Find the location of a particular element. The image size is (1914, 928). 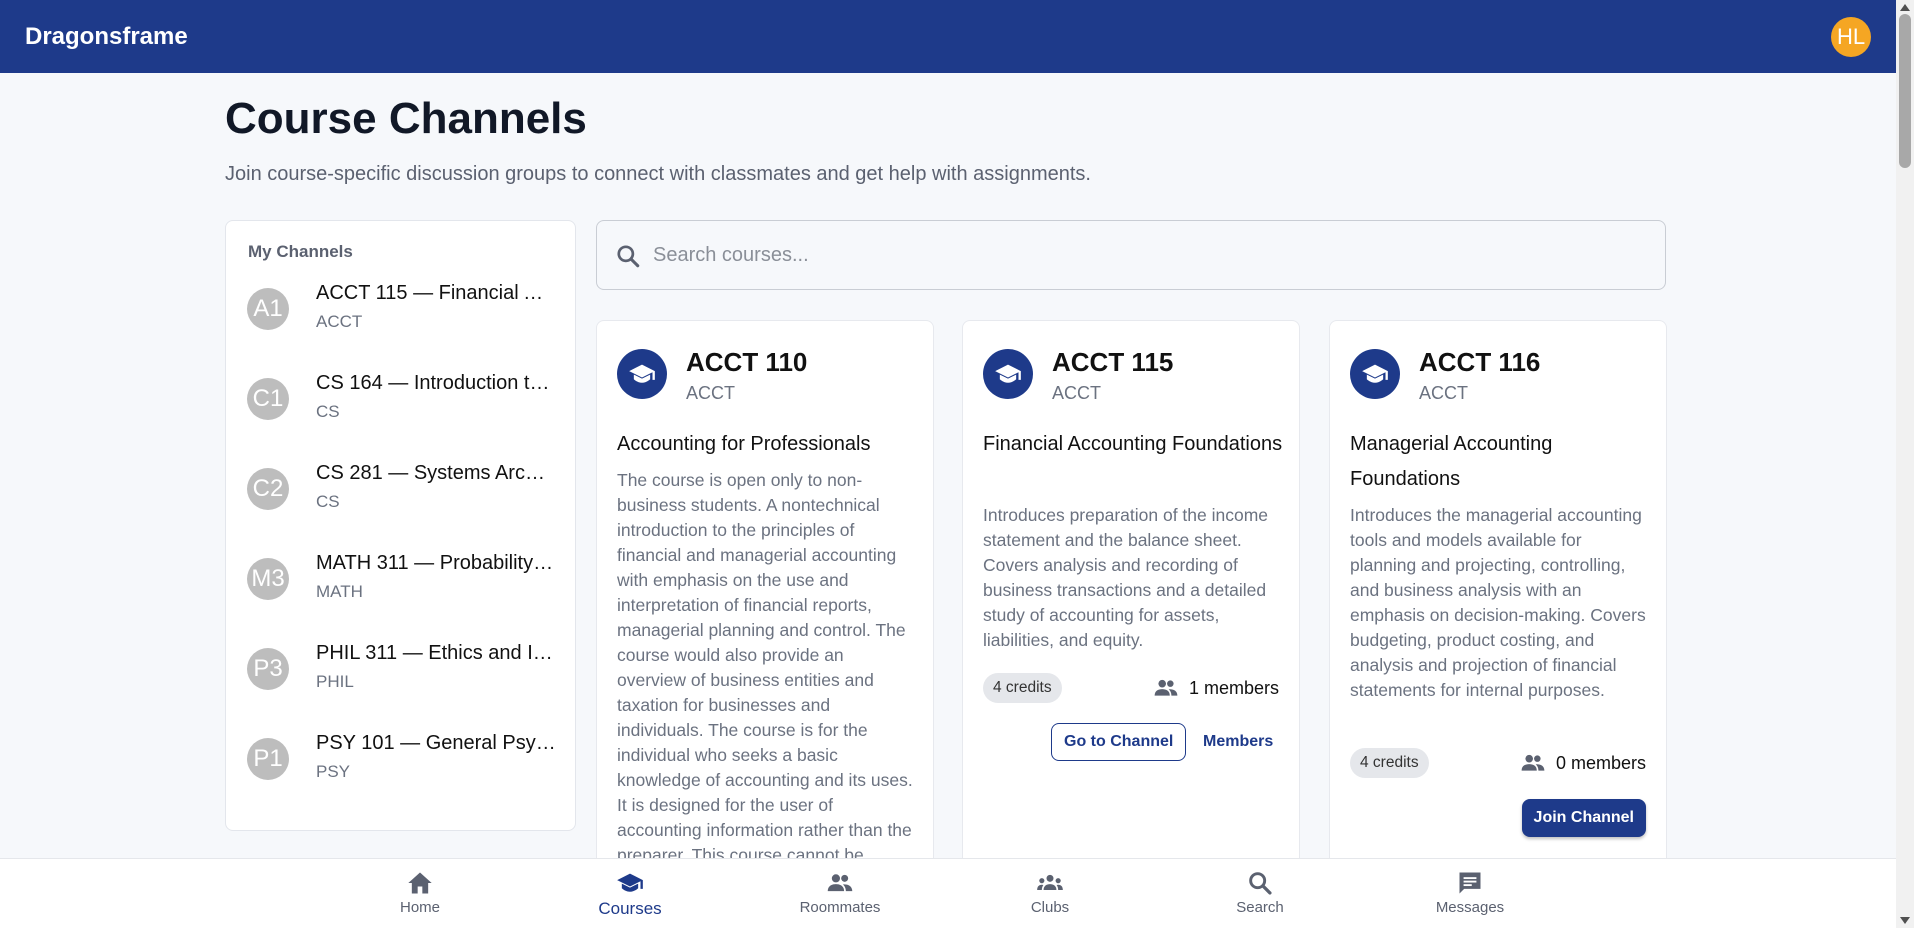

page-scrollbar is located at coordinates (1905, 464).